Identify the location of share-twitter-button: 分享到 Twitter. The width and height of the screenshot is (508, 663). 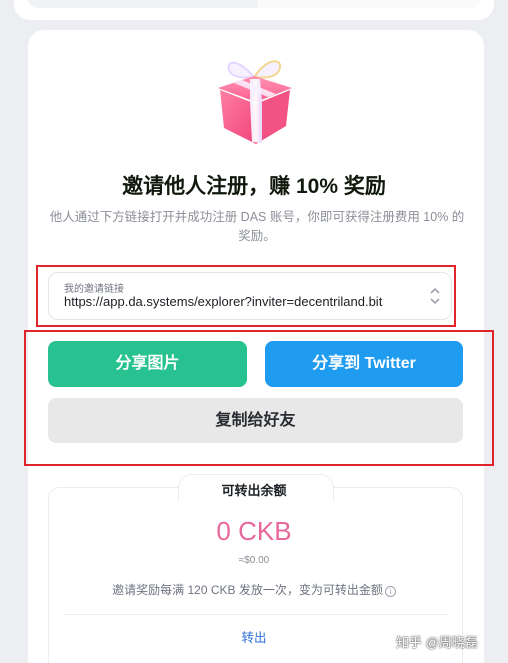
(364, 364).